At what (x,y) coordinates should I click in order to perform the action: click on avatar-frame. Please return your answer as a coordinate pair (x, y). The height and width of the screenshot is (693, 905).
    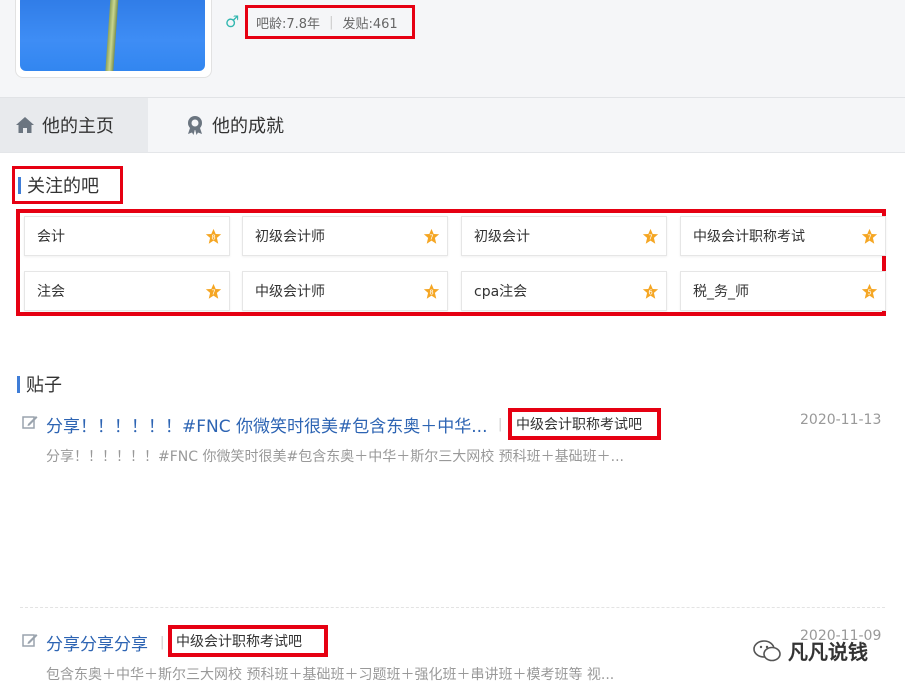
    Looking at the image, I should click on (113, 39).